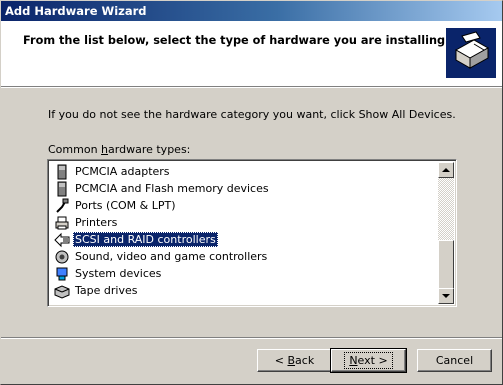  Describe the element at coordinates (251, 338) in the screenshot. I see `footer-separator` at that location.